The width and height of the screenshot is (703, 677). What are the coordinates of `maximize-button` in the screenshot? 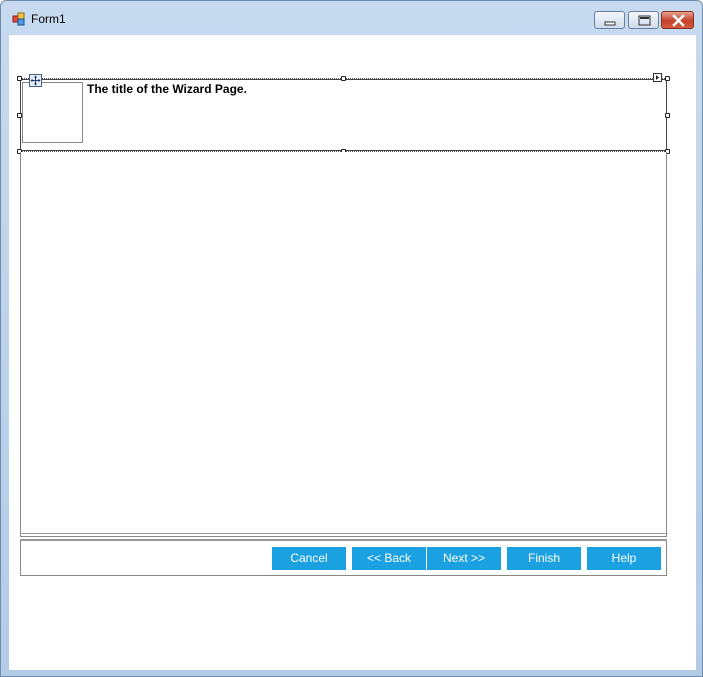 It's located at (643, 20).